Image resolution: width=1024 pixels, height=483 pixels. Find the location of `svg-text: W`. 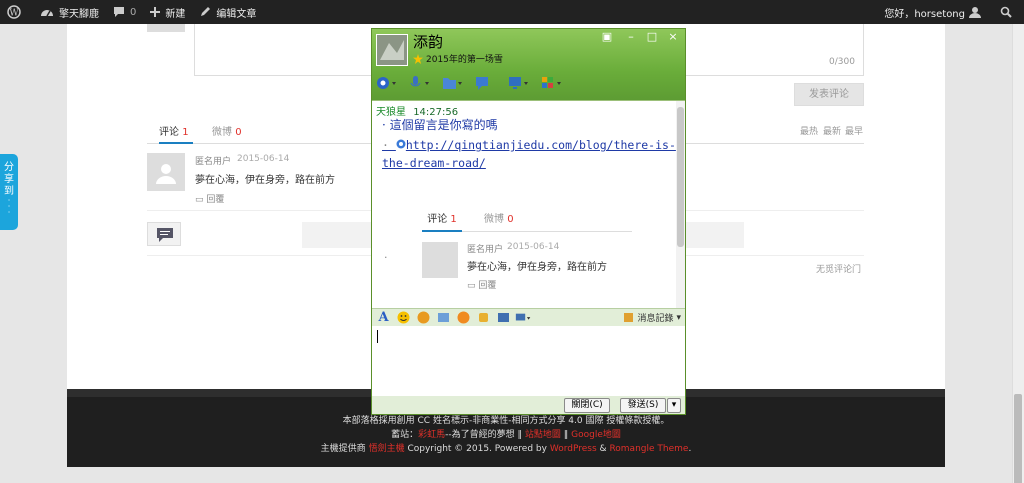

svg-text: W is located at coordinates (14, 14).